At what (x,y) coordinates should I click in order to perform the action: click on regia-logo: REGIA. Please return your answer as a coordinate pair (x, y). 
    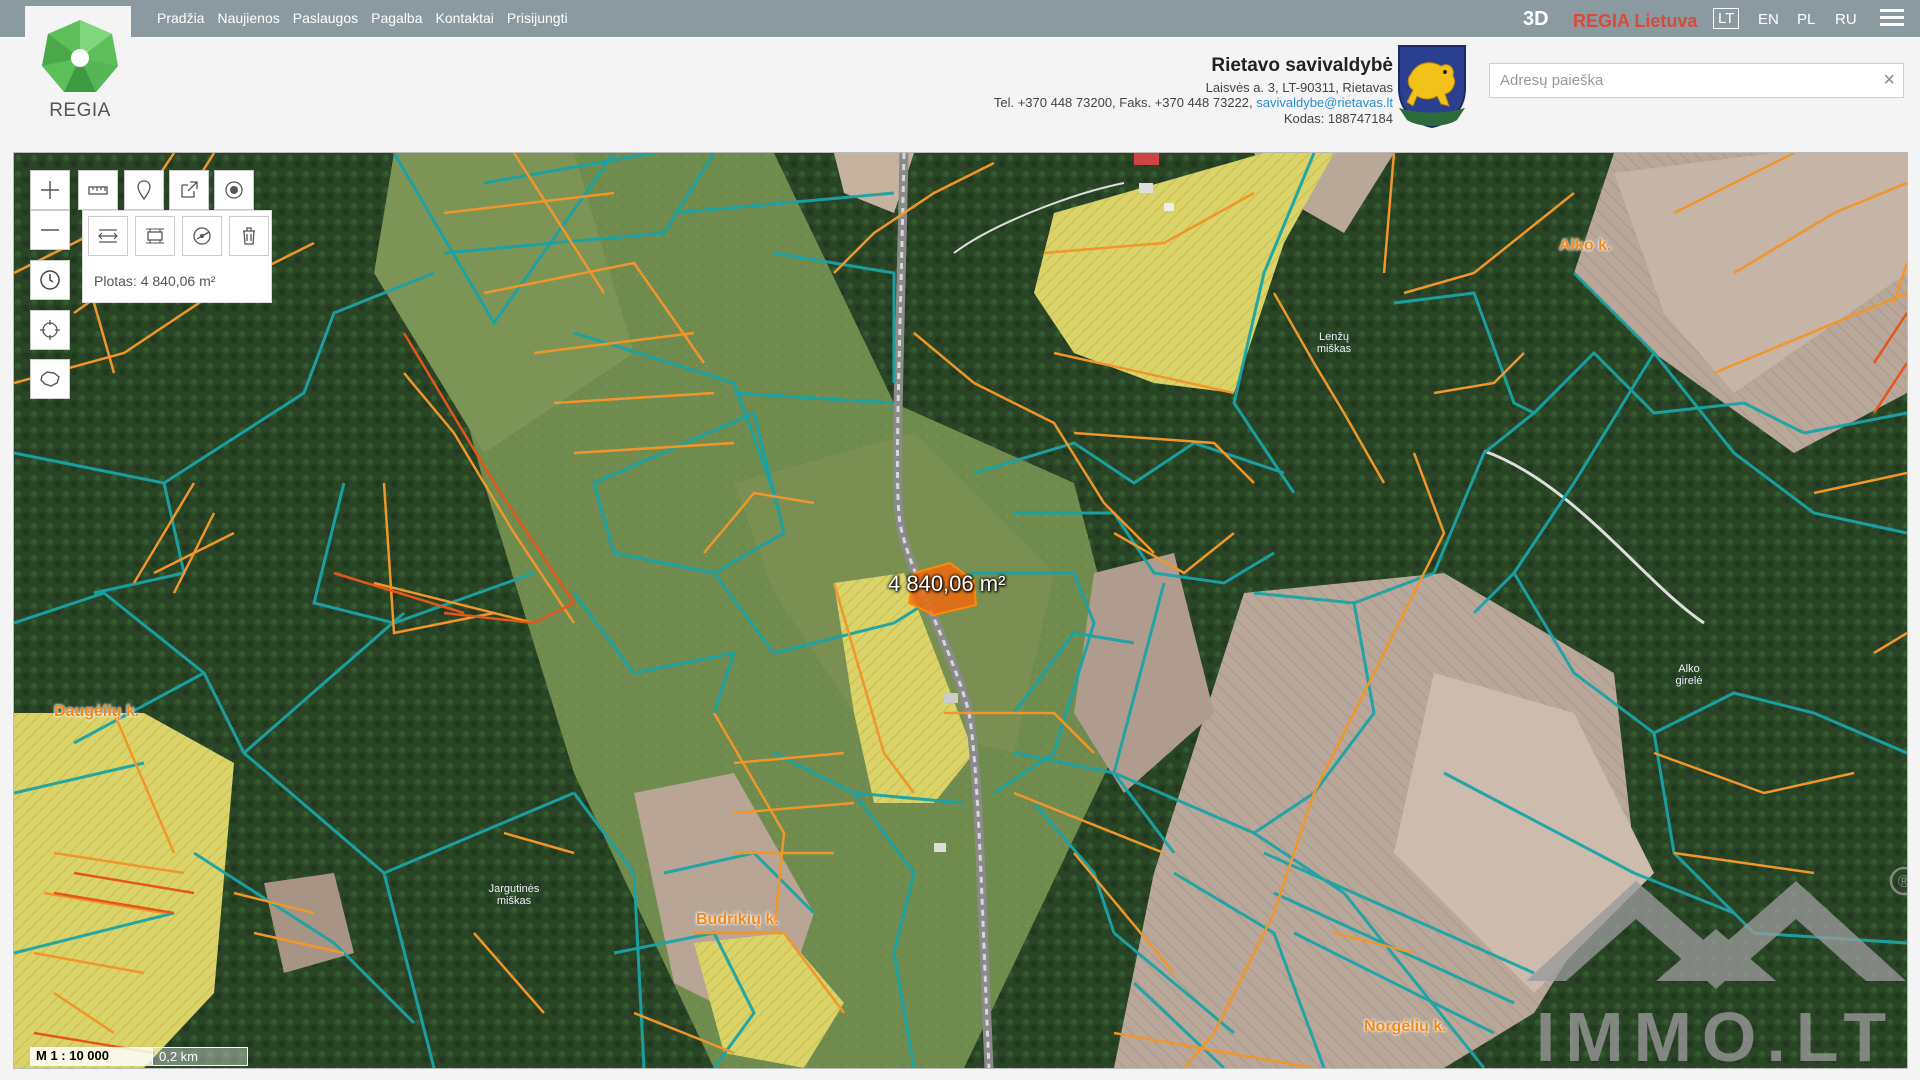
    Looking at the image, I should click on (80, 73).